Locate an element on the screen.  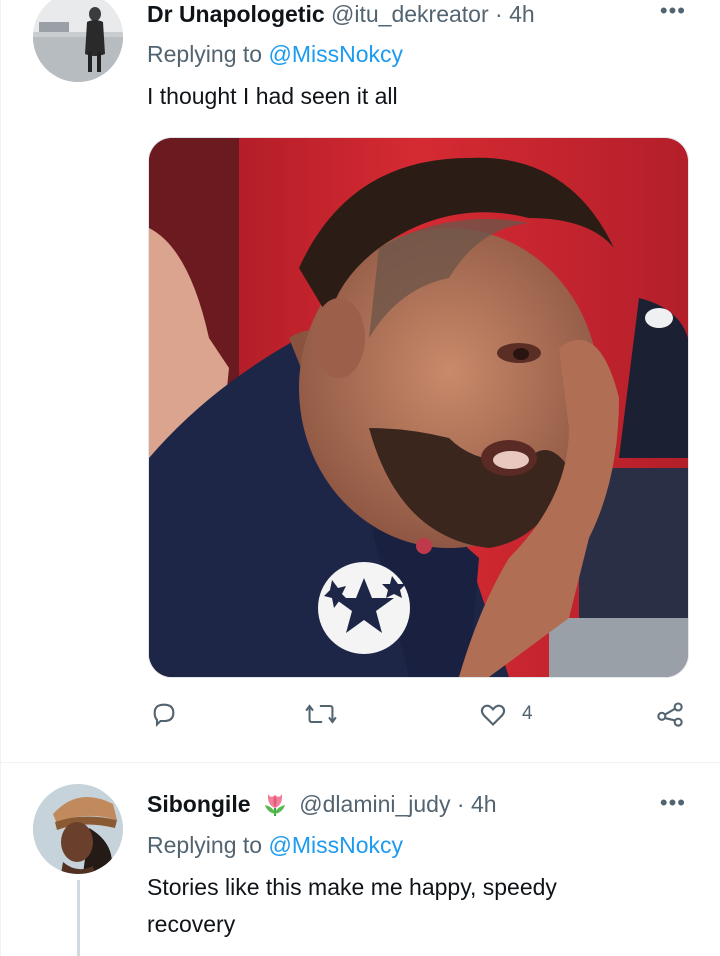
thread-connector is located at coordinates (78, 918).